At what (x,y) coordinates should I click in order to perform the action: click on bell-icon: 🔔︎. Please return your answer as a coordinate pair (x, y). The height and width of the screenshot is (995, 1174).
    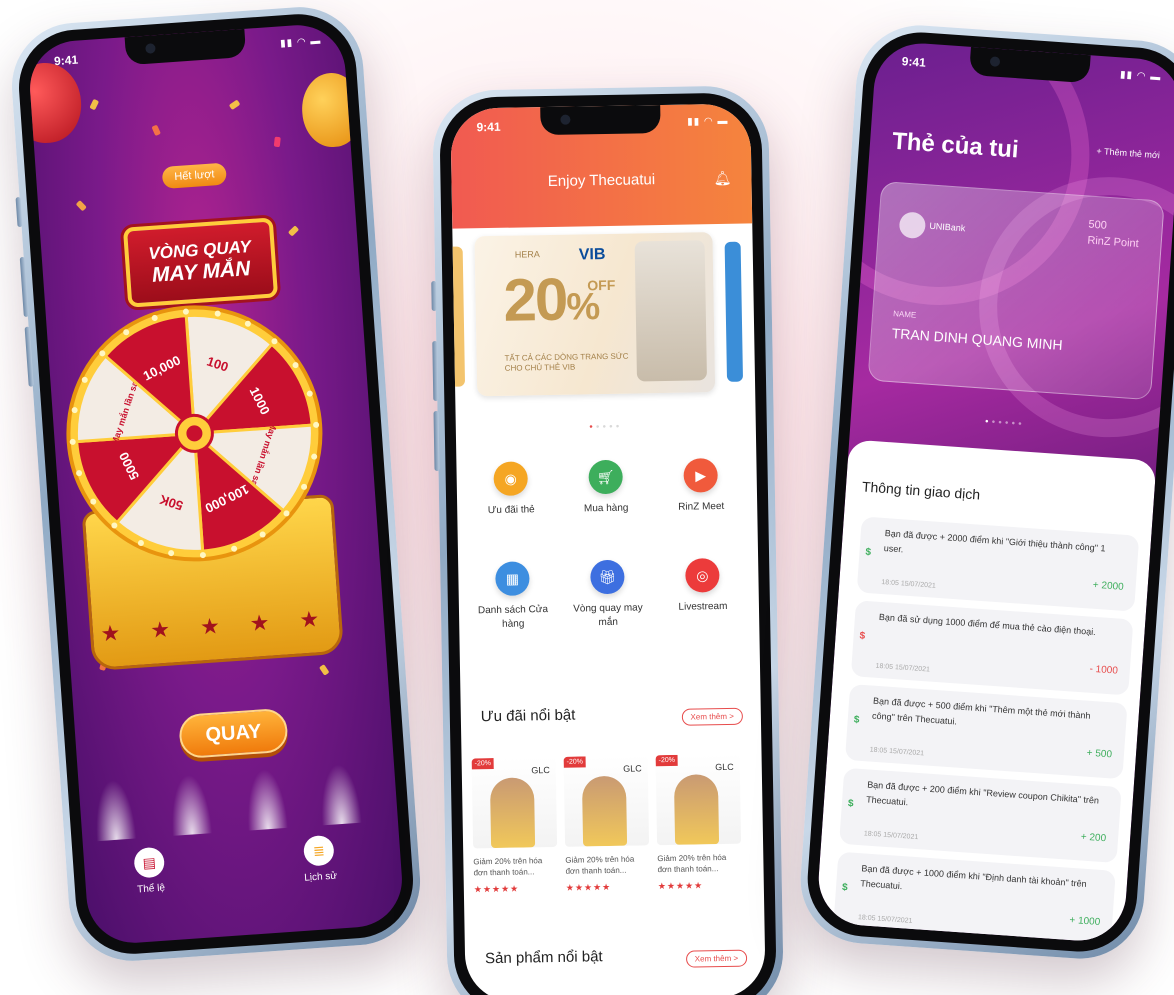
    Looking at the image, I should click on (723, 178).